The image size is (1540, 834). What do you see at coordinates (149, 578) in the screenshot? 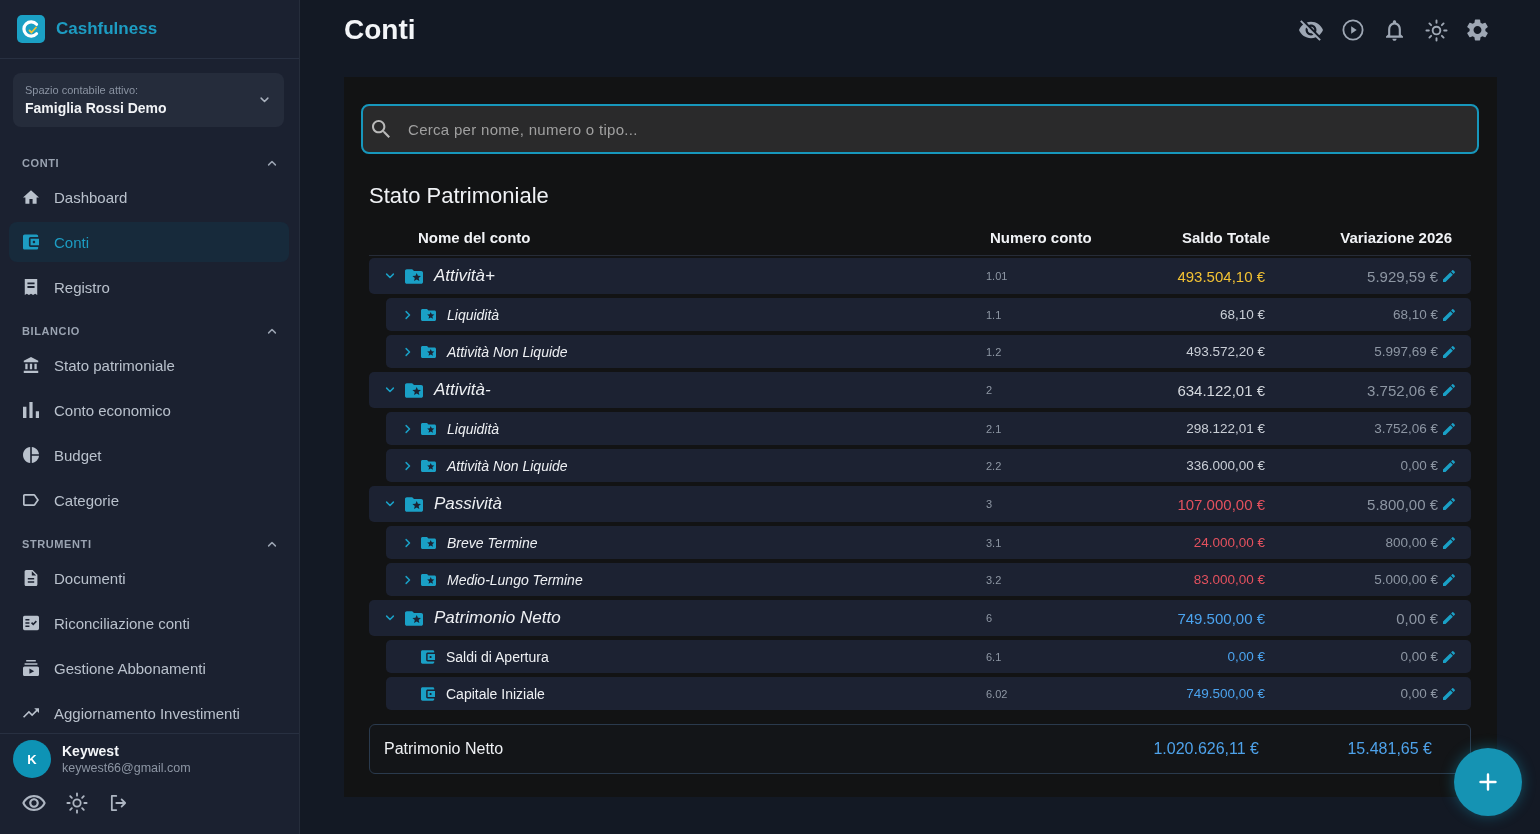
I see `nav-item: Documenti` at bounding box center [149, 578].